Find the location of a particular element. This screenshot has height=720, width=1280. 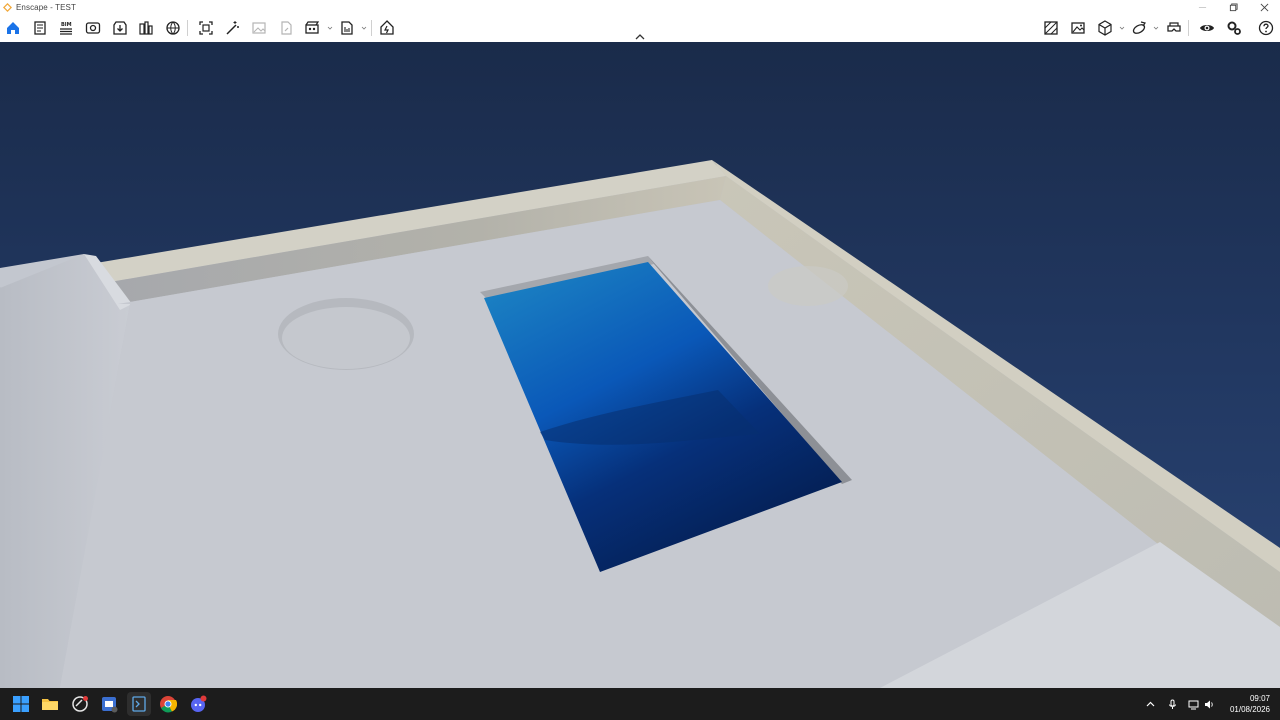

windows-taskbar: 09:07 01/08/2026 is located at coordinates (640, 704).